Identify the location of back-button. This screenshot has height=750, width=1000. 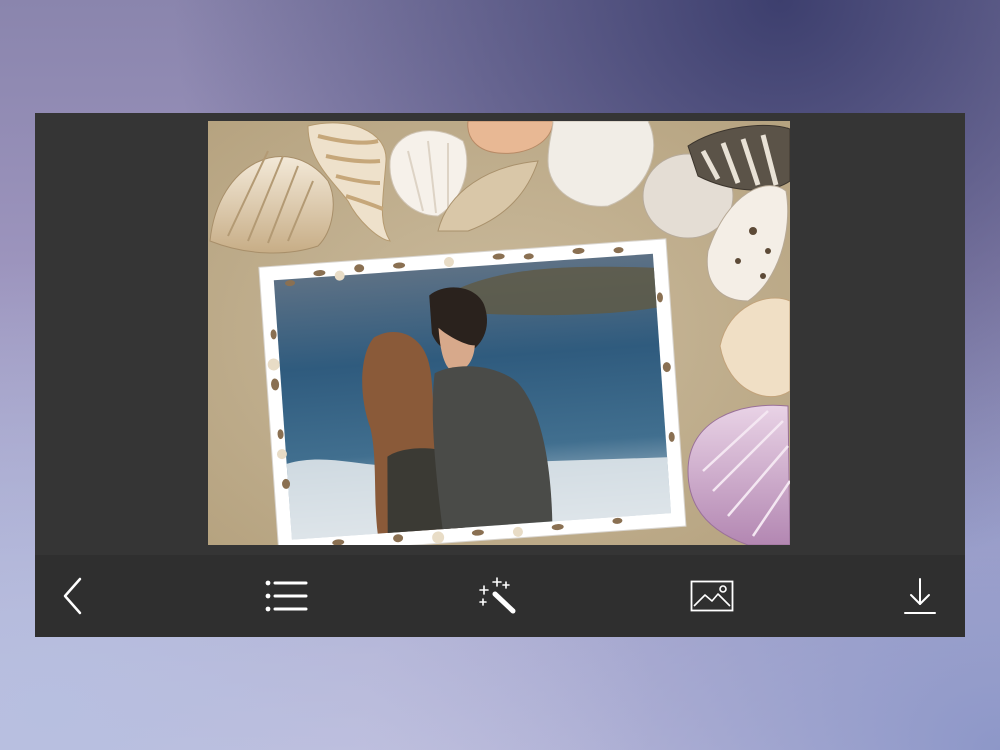
(75, 596).